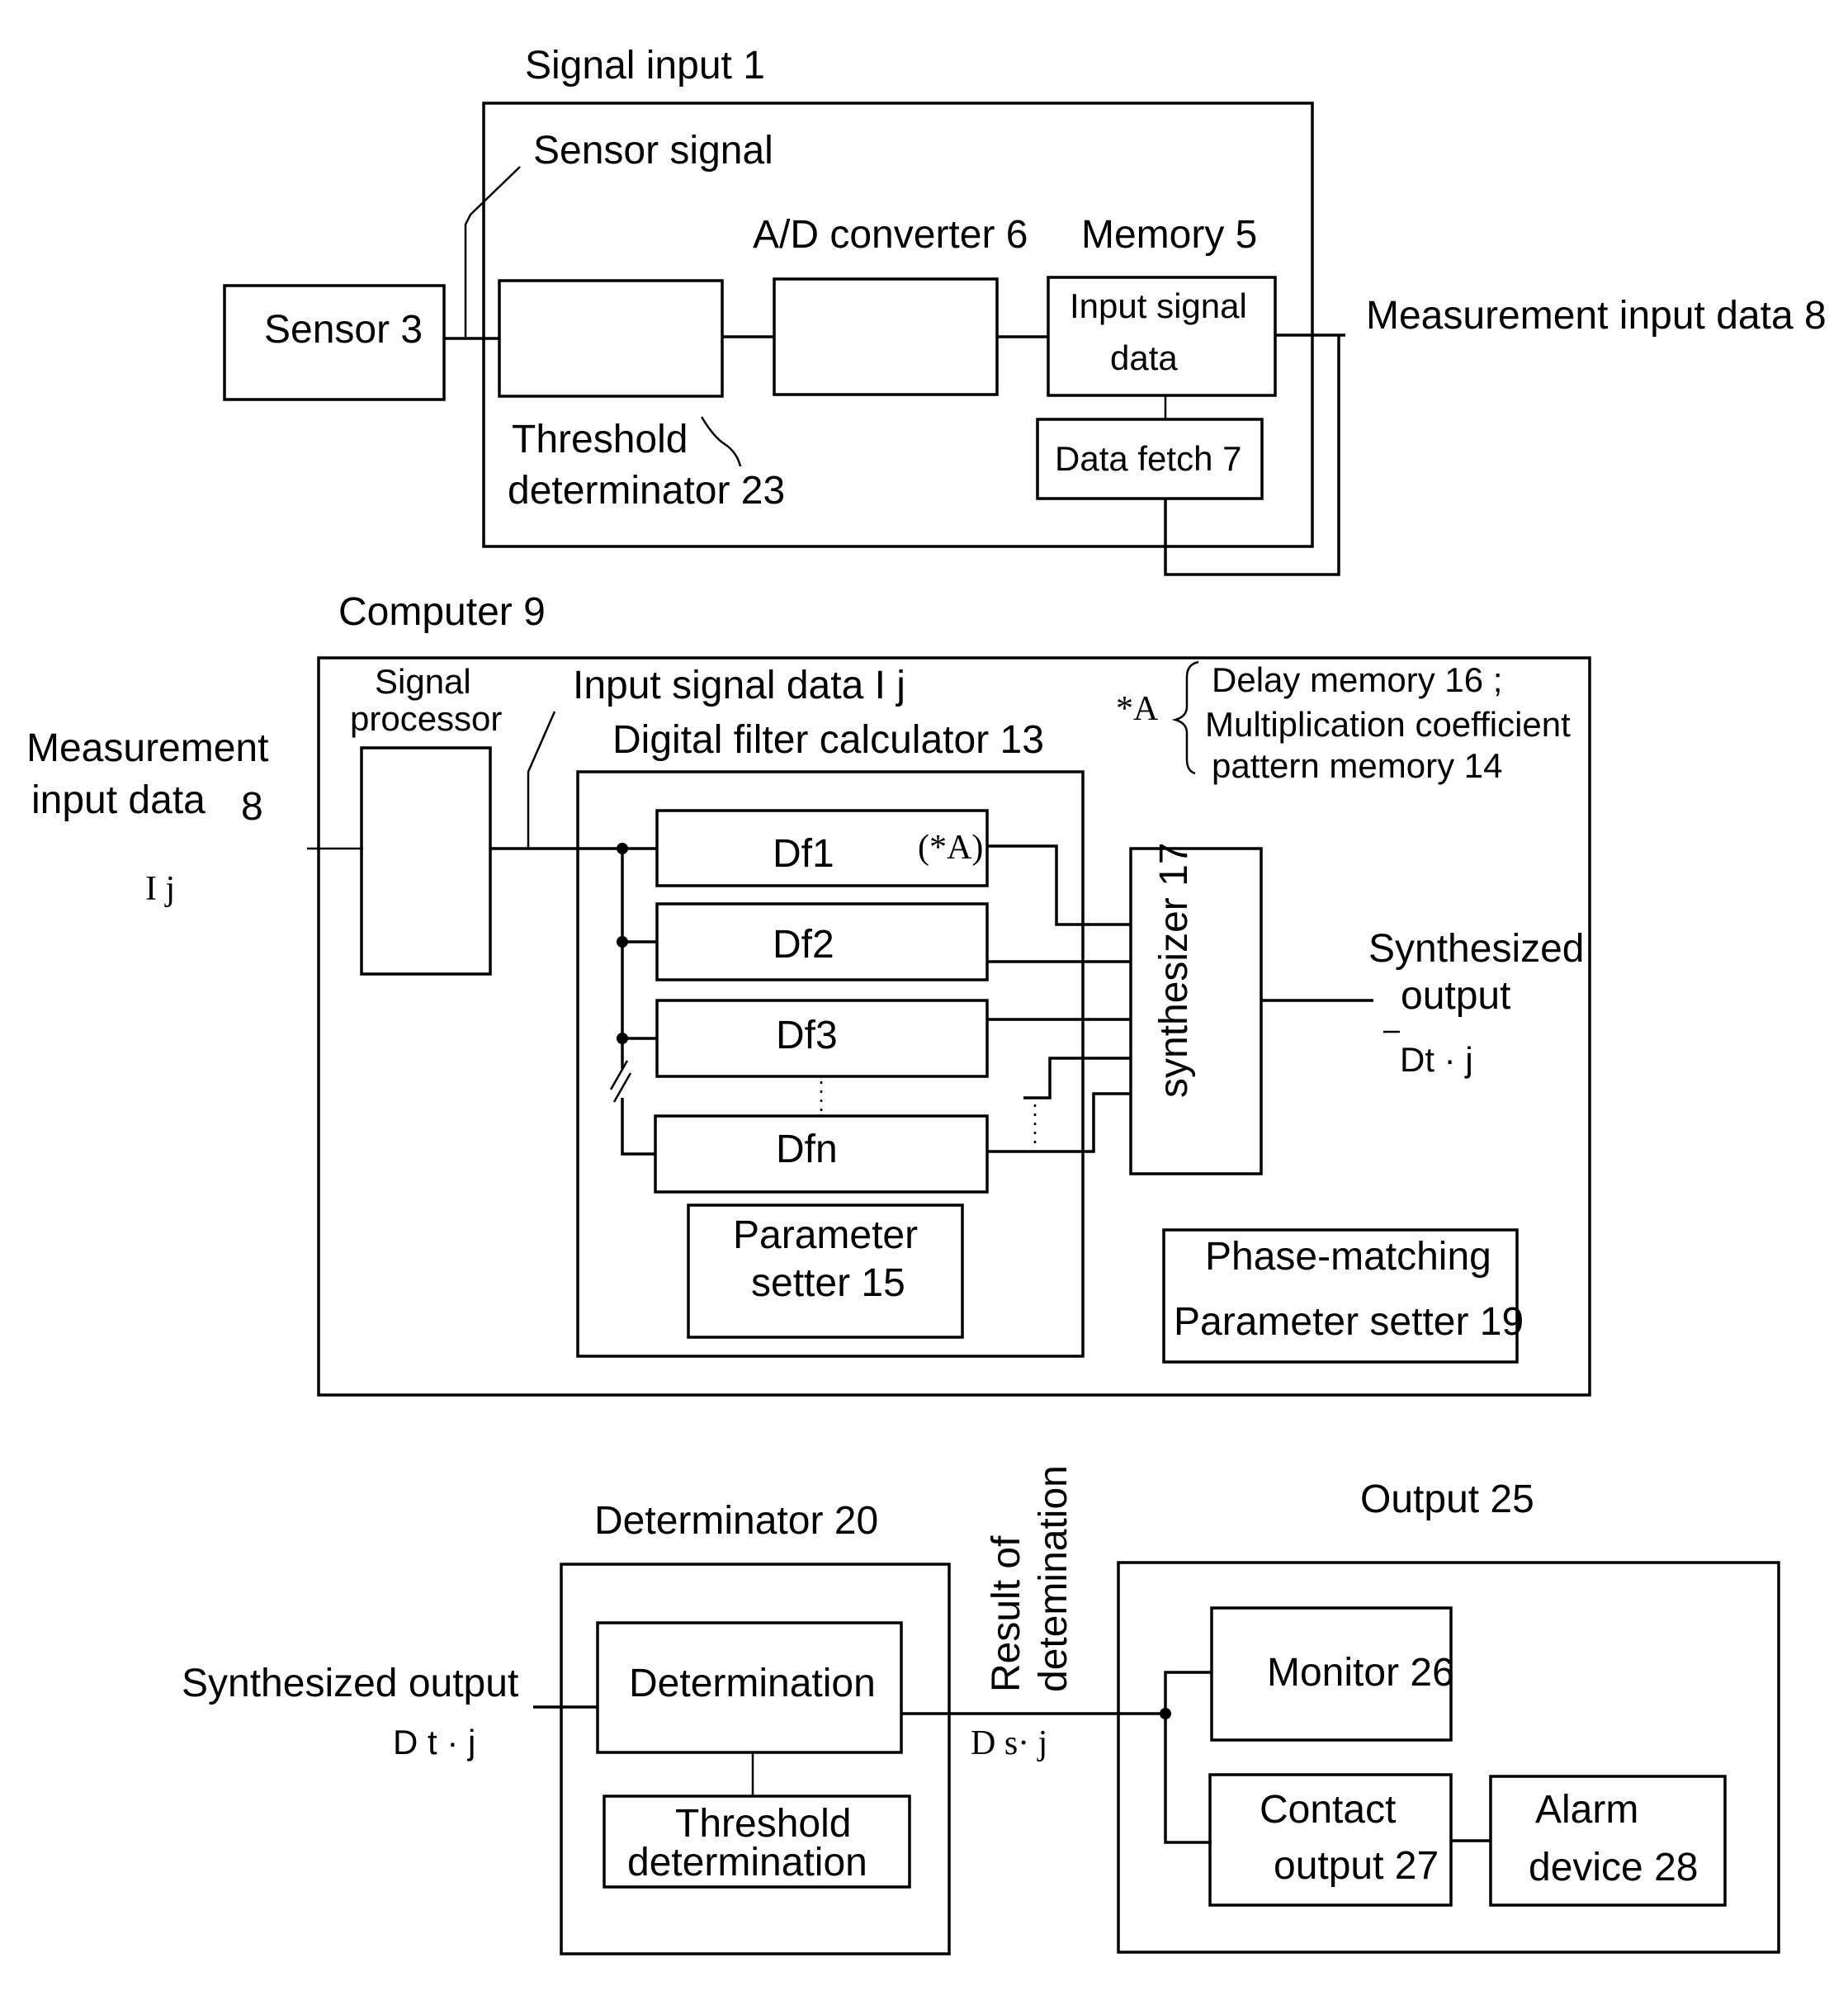 The width and height of the screenshot is (1848, 2005). I want to click on wire-bus-dfn, so click(638, 1127).